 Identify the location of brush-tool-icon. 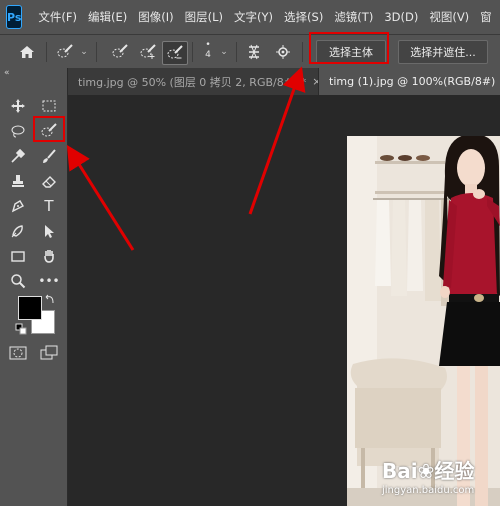
(49, 156).